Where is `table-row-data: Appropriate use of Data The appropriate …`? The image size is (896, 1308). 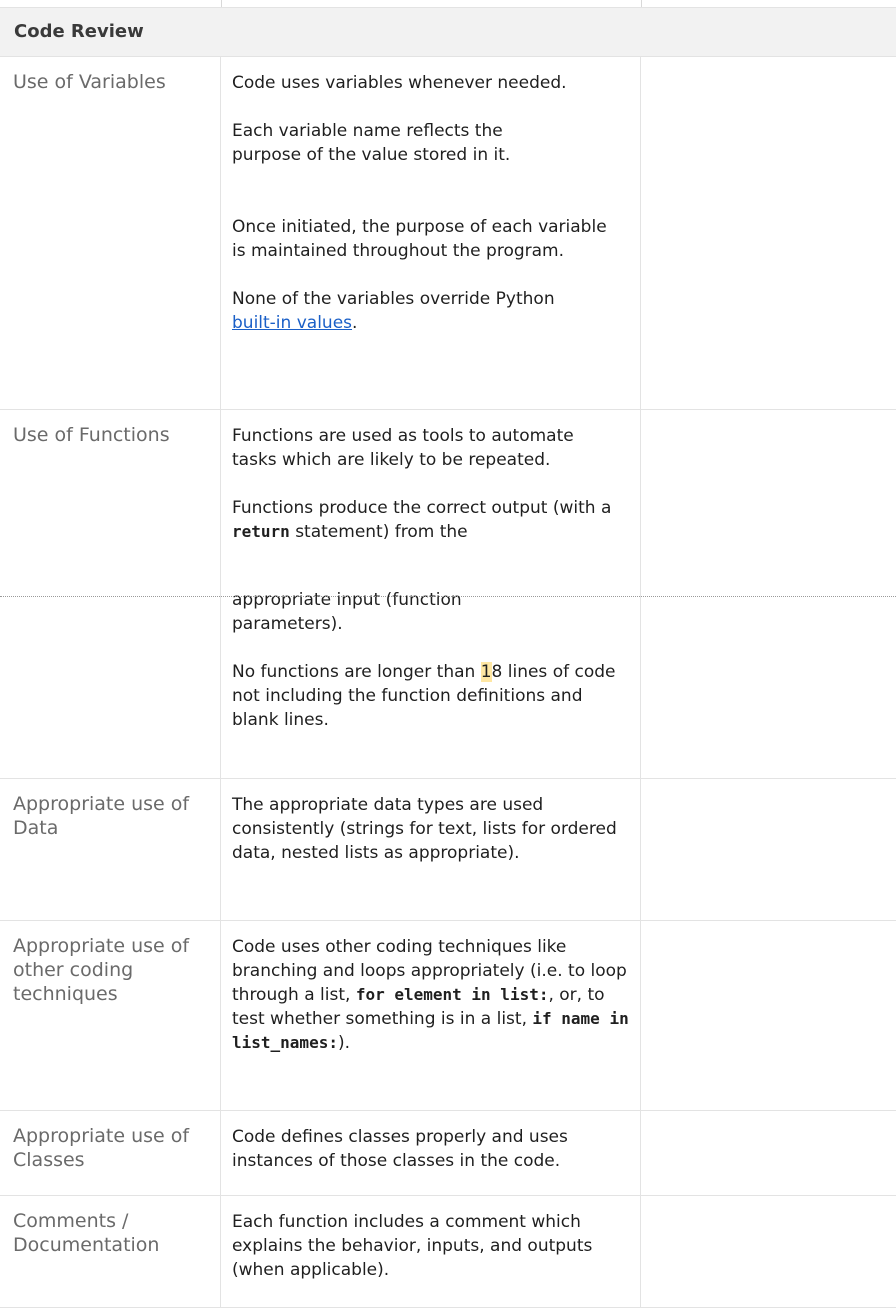
table-row-data: Appropriate use of Data The appropriate … is located at coordinates (448, 850).